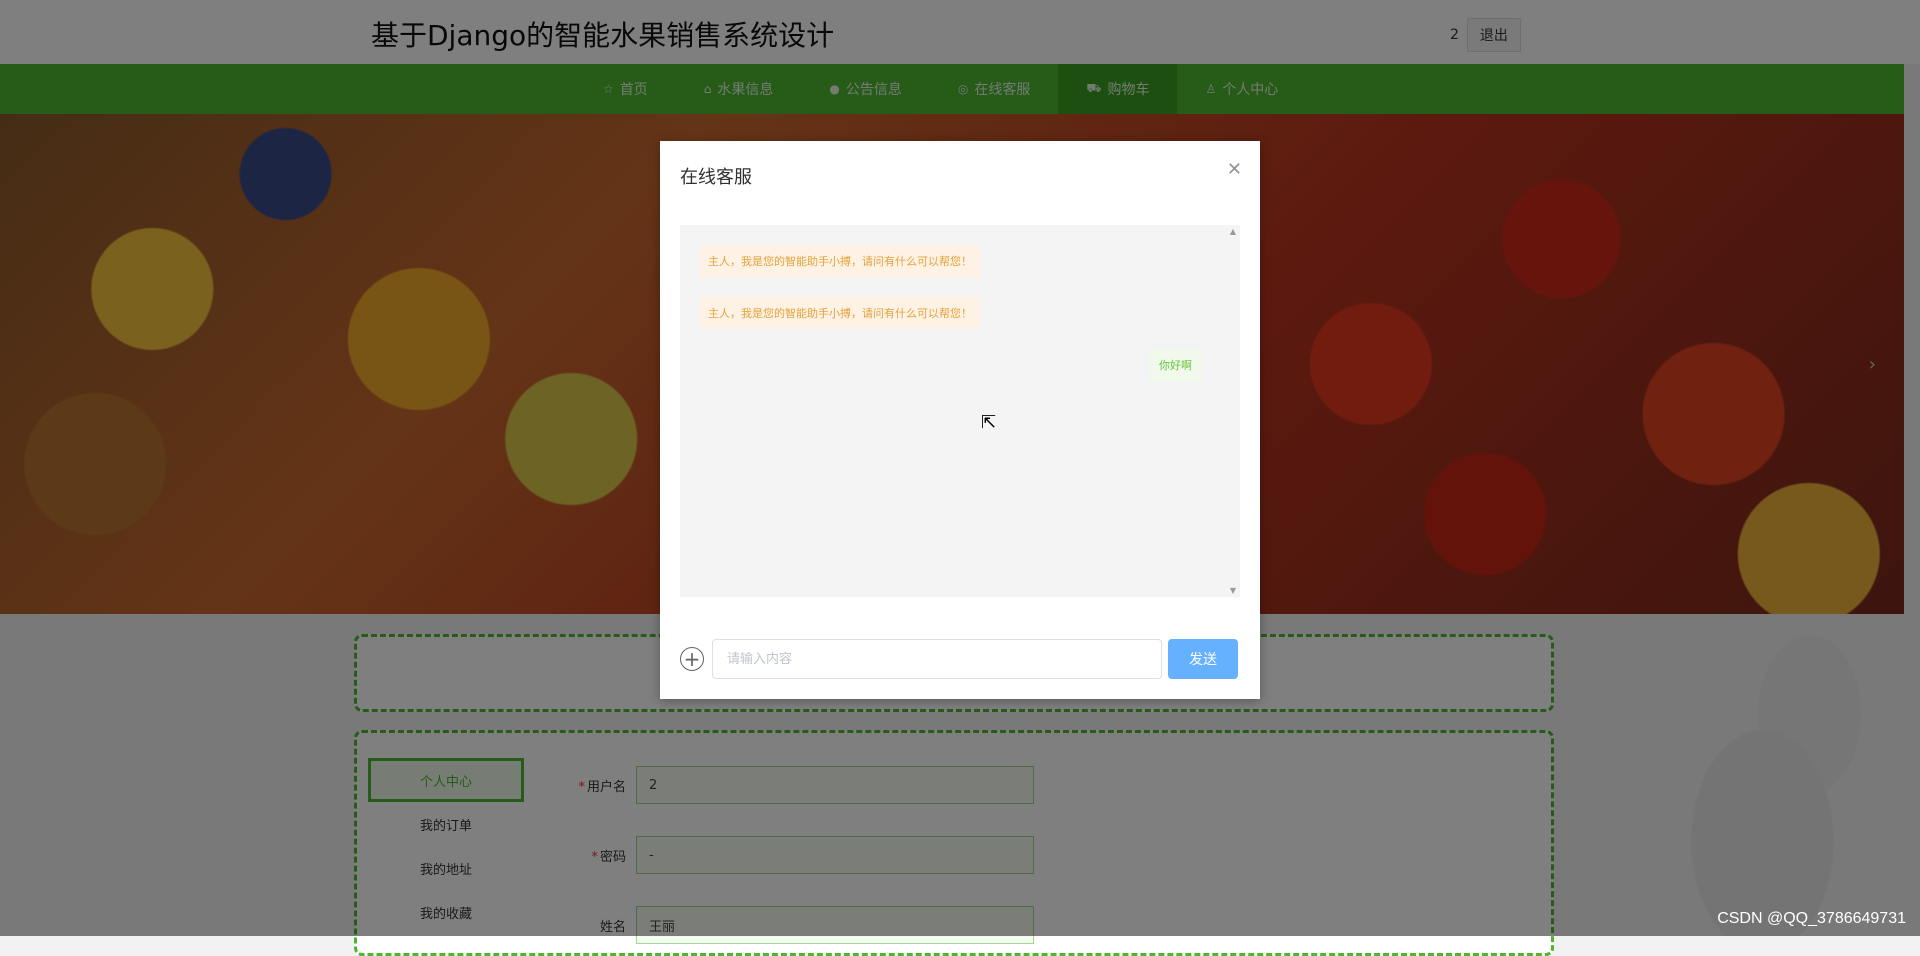 This screenshot has width=1920, height=956. I want to click on chat-message-user: 你好啊, so click(1175, 365).